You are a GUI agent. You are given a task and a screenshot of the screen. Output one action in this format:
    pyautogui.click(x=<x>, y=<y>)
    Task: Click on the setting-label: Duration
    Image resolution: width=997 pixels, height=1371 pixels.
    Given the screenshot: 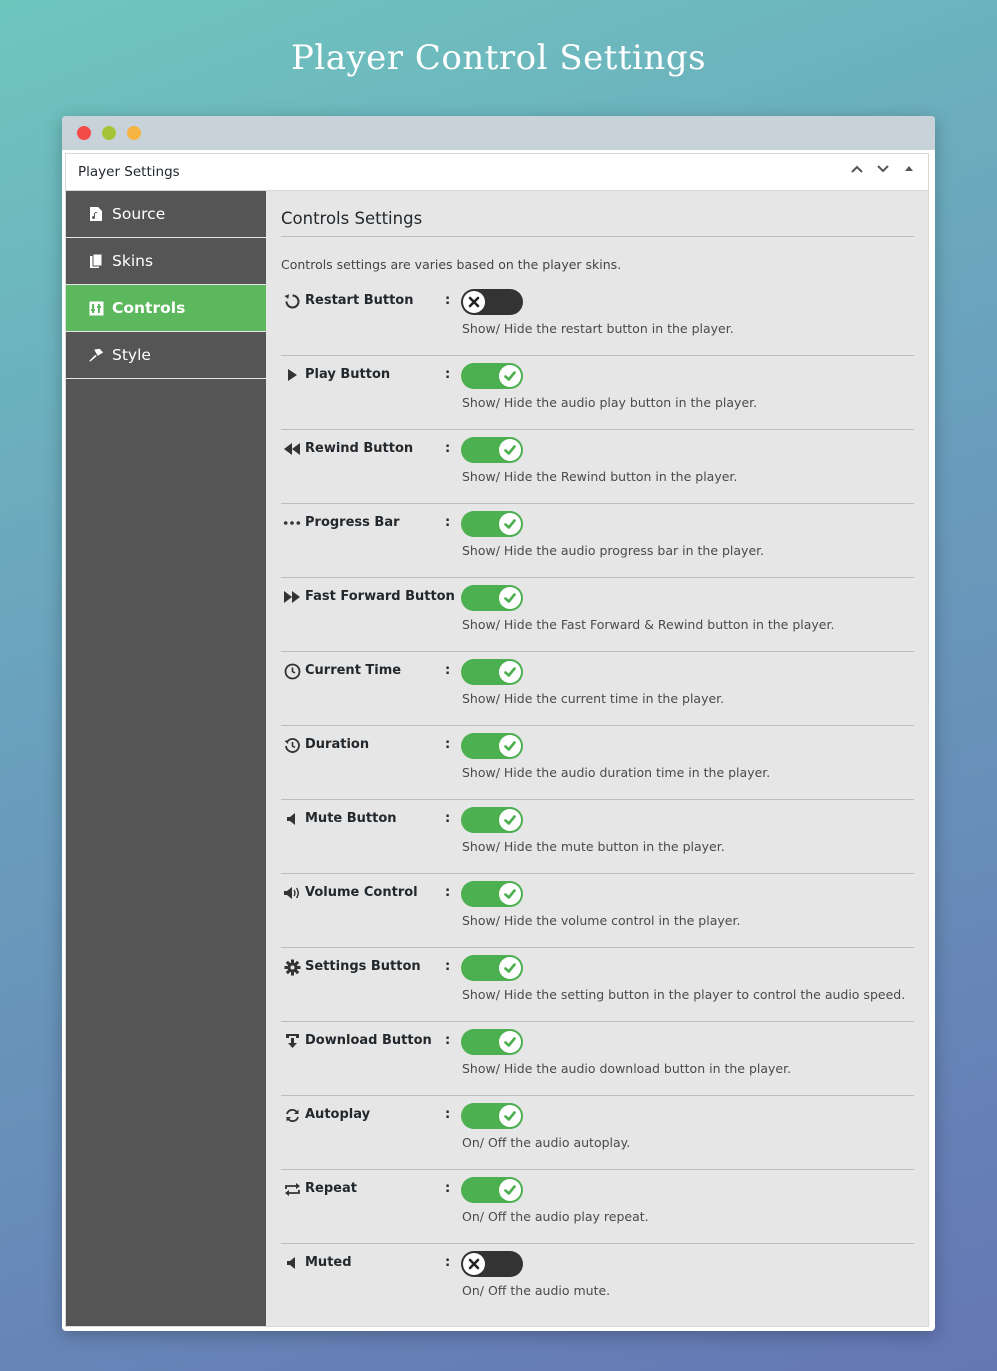 What is the action you would take?
    pyautogui.click(x=337, y=744)
    